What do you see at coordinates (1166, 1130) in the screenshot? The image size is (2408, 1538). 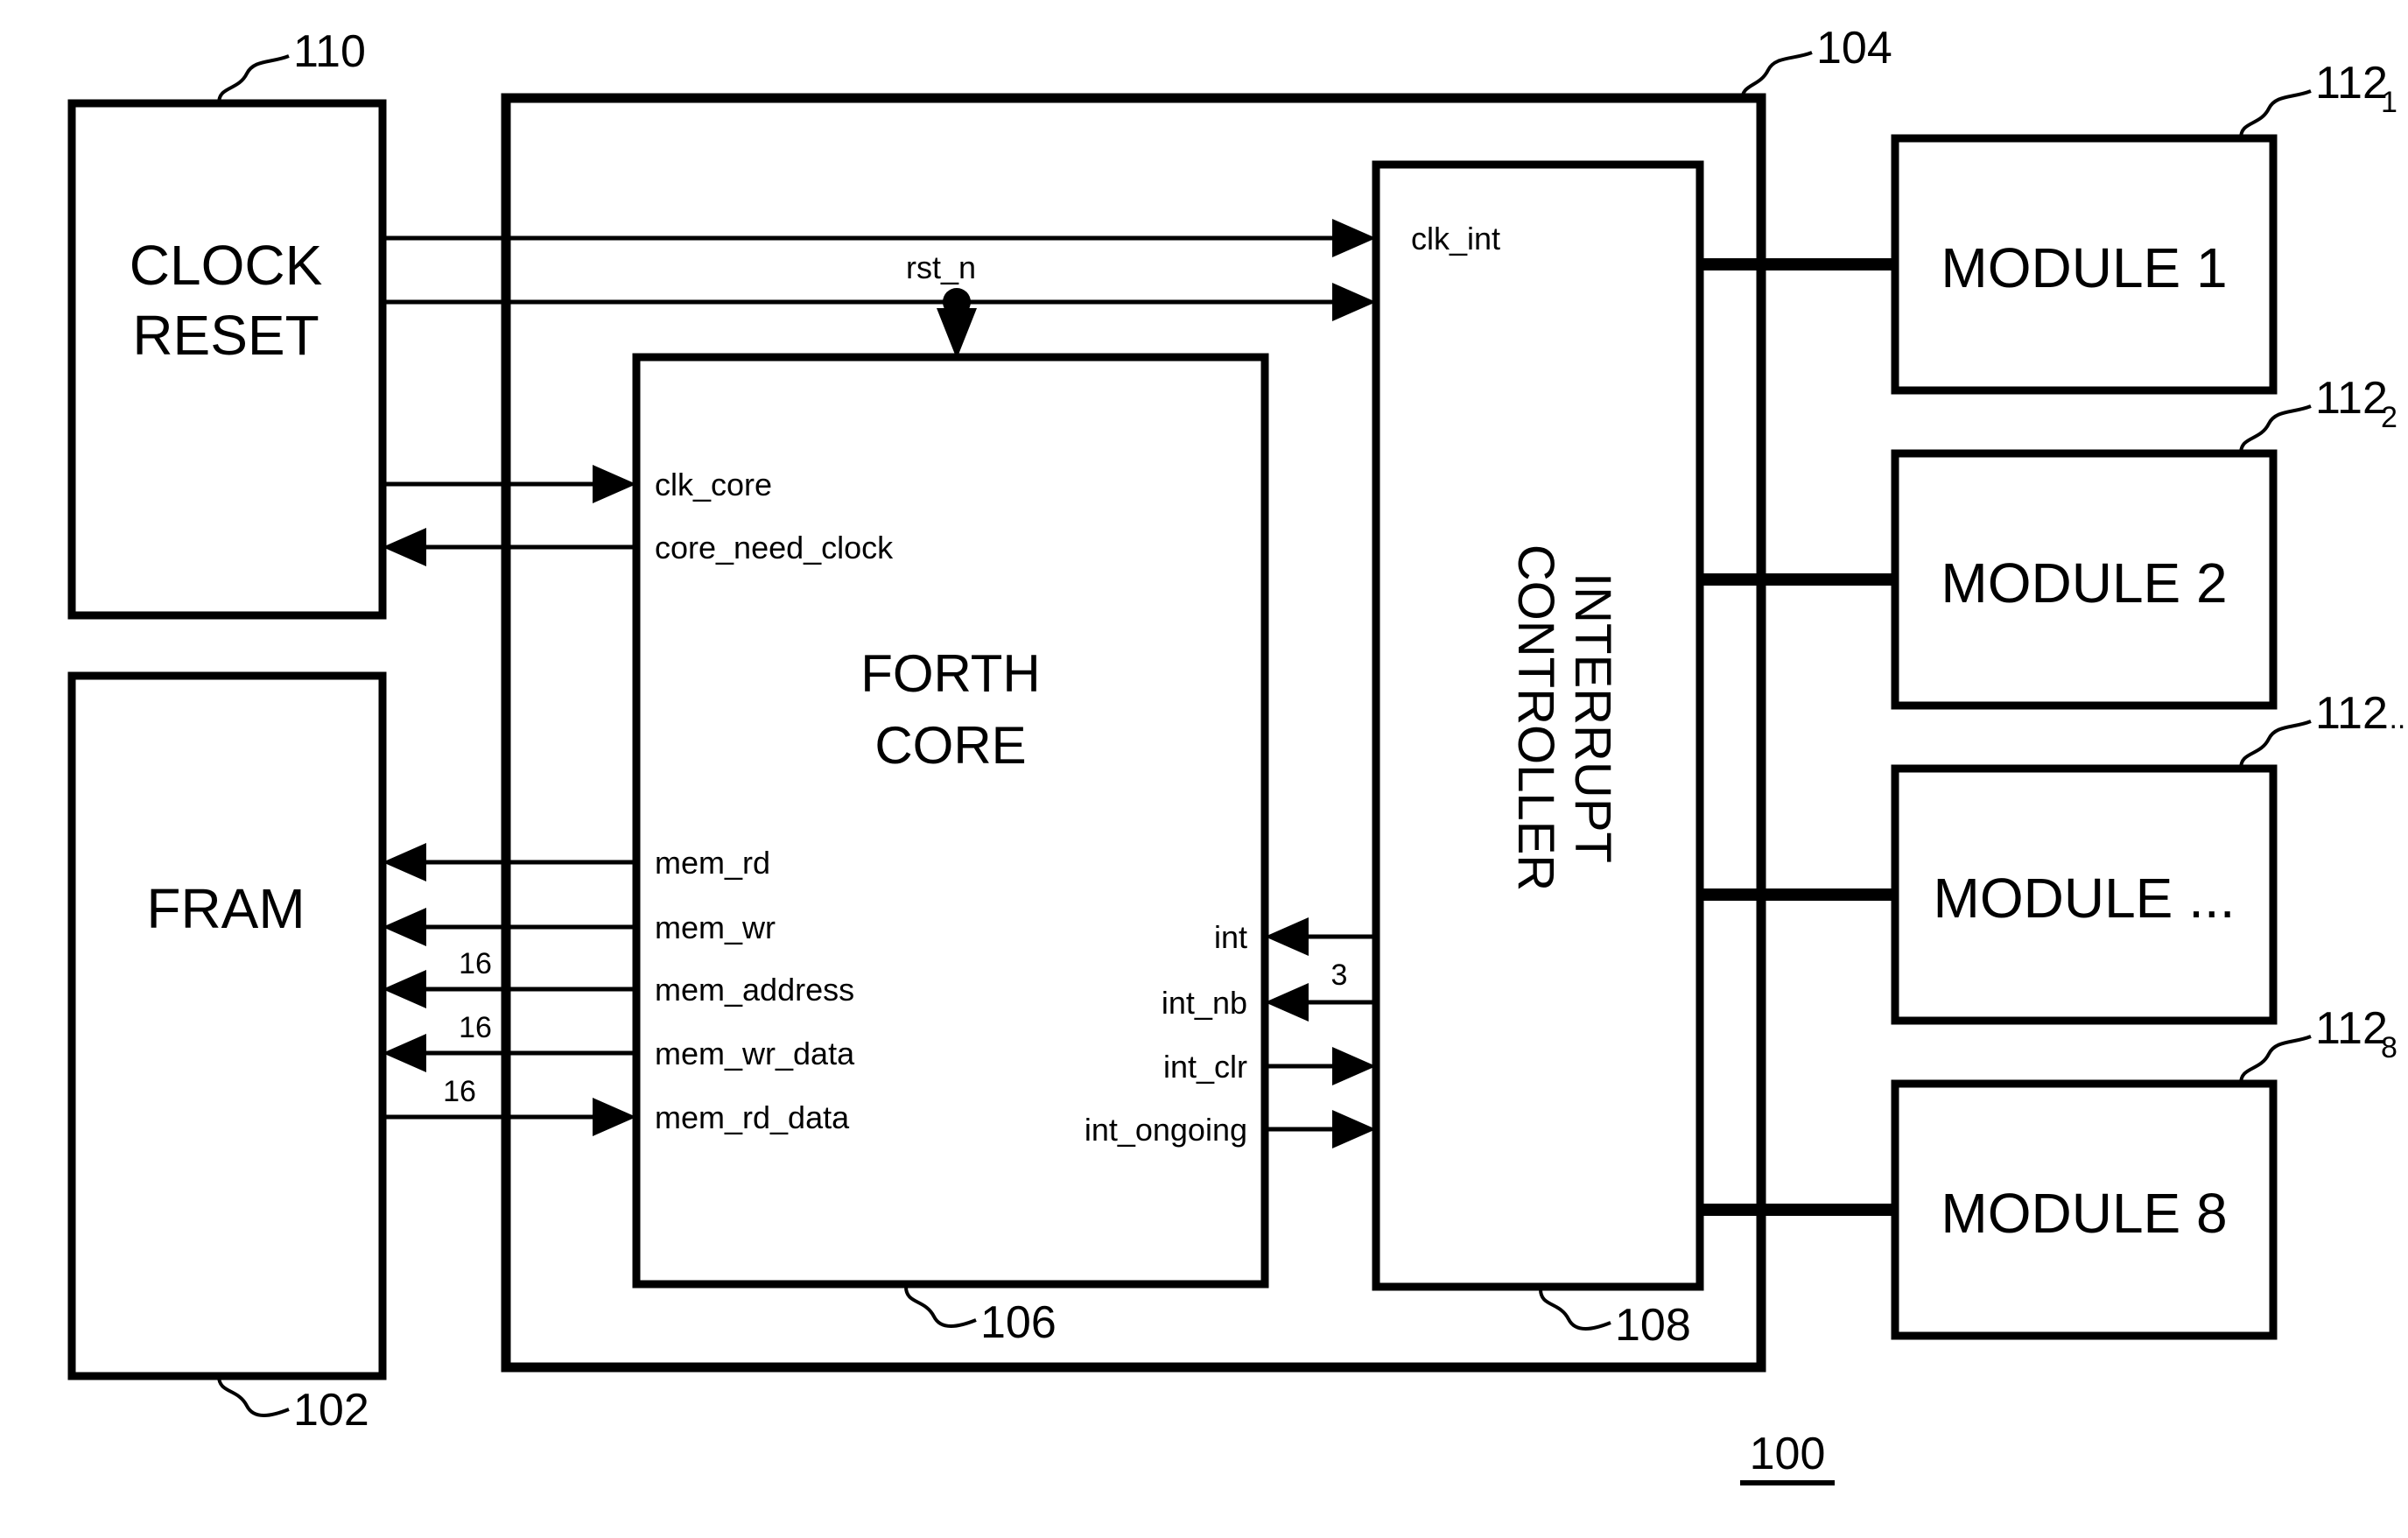 I see `int-ongoing-label: int_ongoing` at bounding box center [1166, 1130].